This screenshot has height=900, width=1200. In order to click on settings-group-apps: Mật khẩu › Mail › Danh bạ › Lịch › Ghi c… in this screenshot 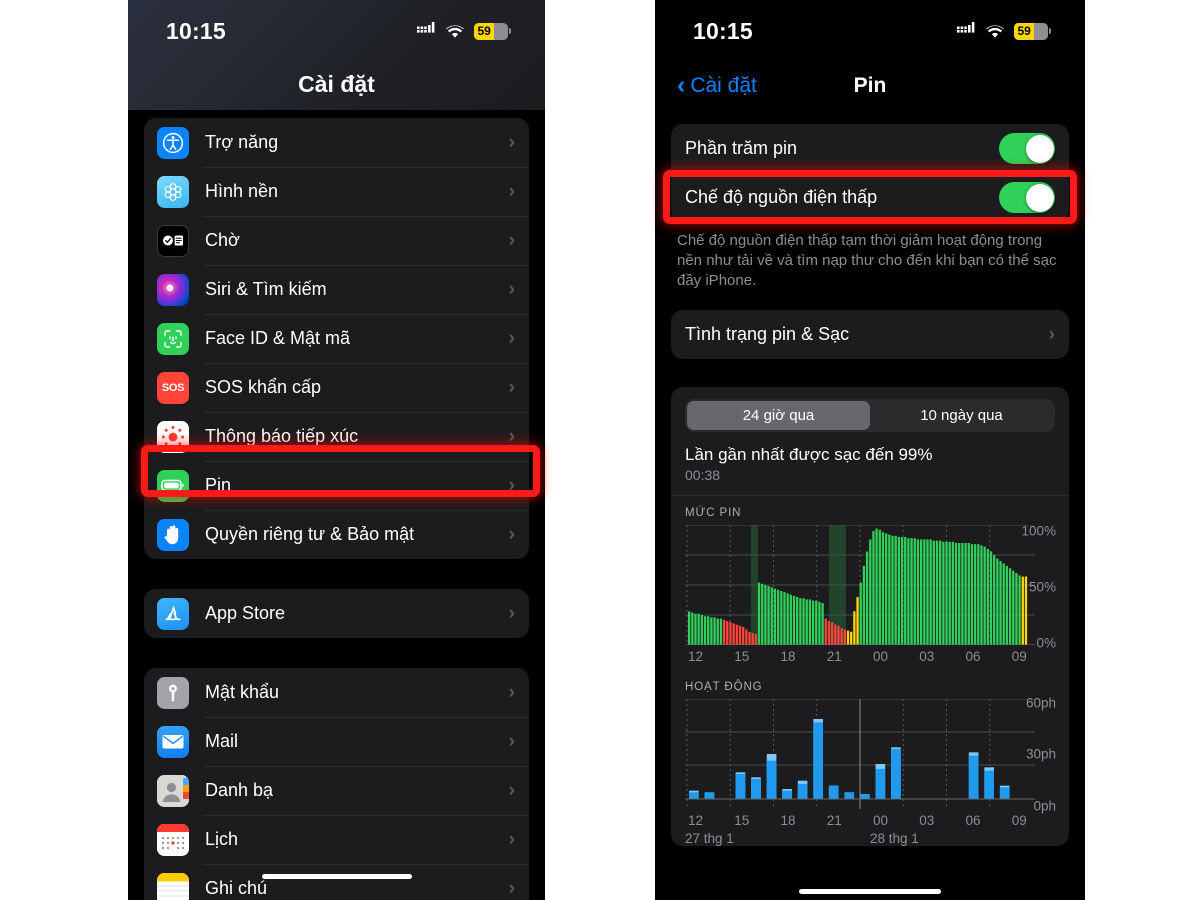, I will do `click(336, 784)`.